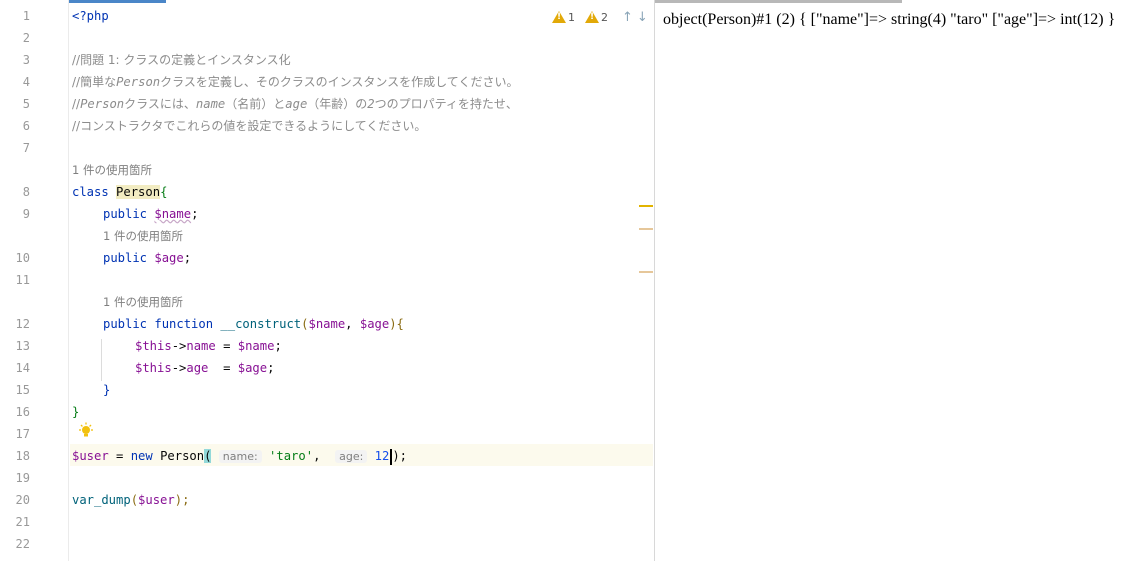 This screenshot has height=561, width=1147. I want to click on line-number: 5, so click(26, 104).